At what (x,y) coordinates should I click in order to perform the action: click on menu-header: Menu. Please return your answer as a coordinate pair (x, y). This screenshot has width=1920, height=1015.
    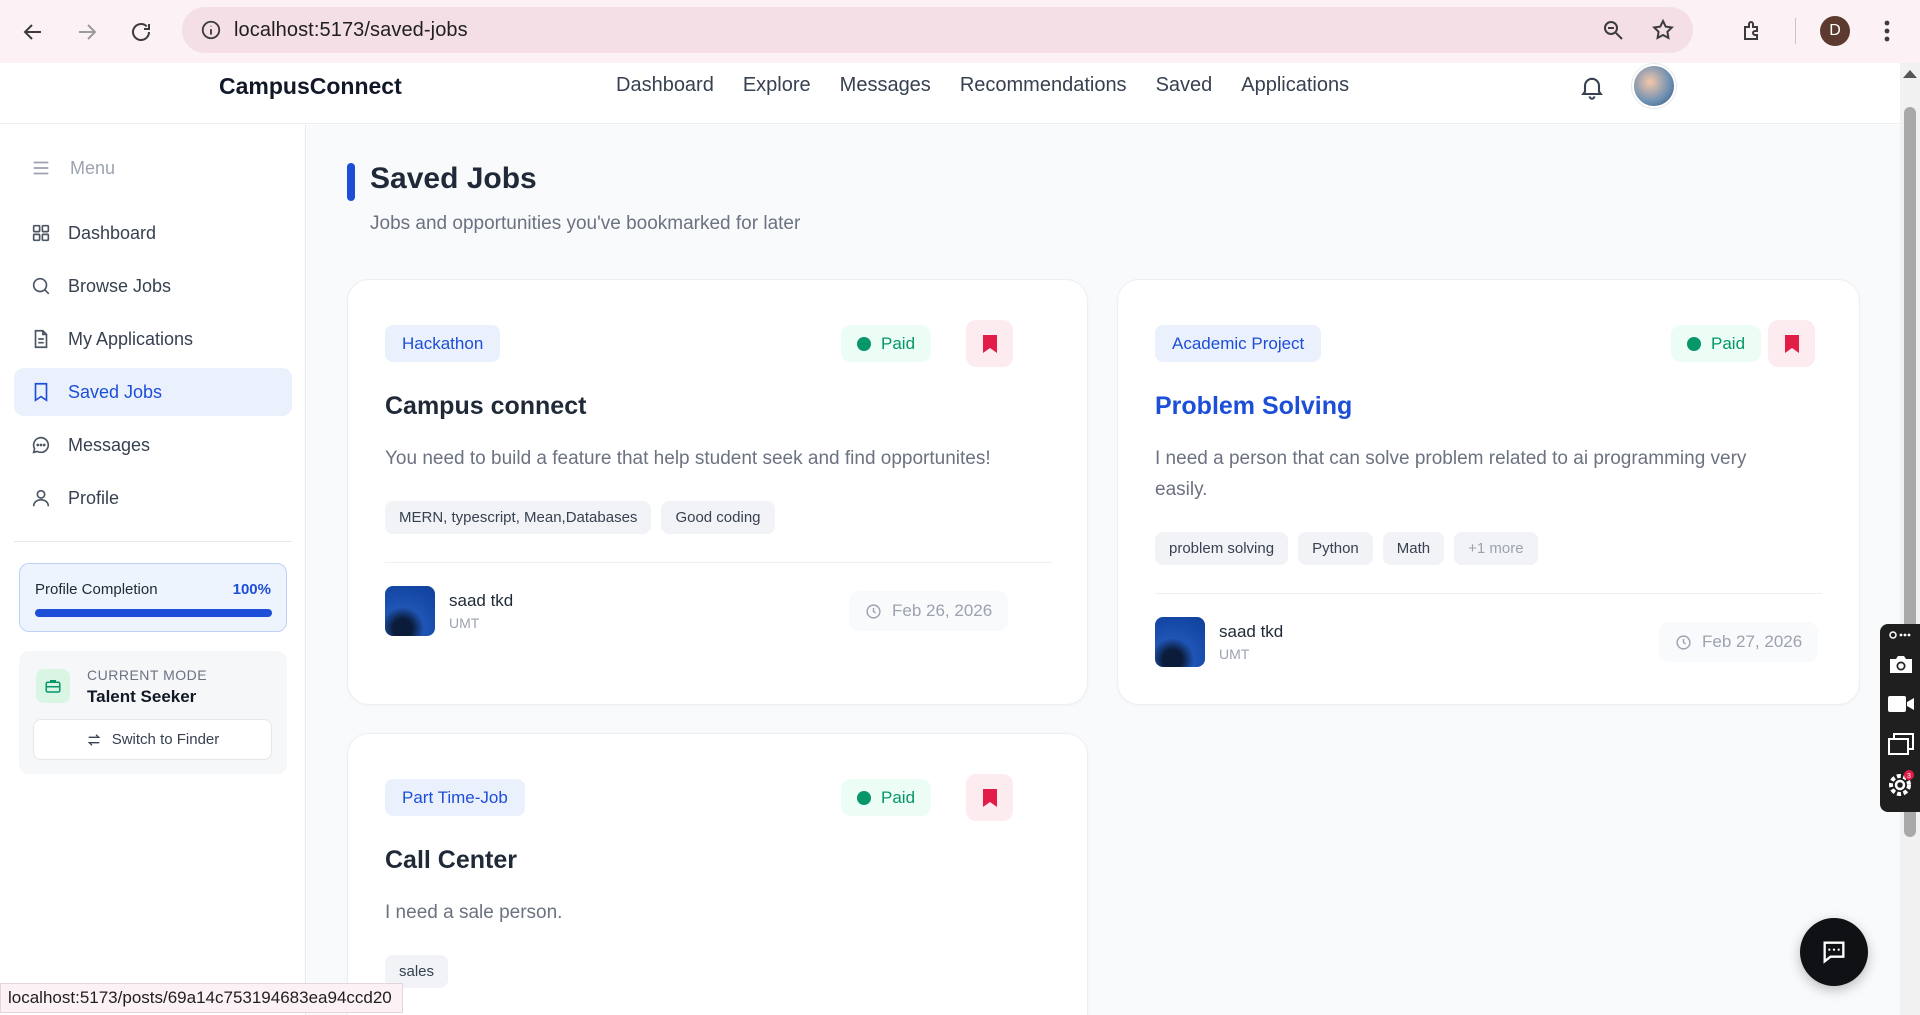
    Looking at the image, I should click on (72, 168).